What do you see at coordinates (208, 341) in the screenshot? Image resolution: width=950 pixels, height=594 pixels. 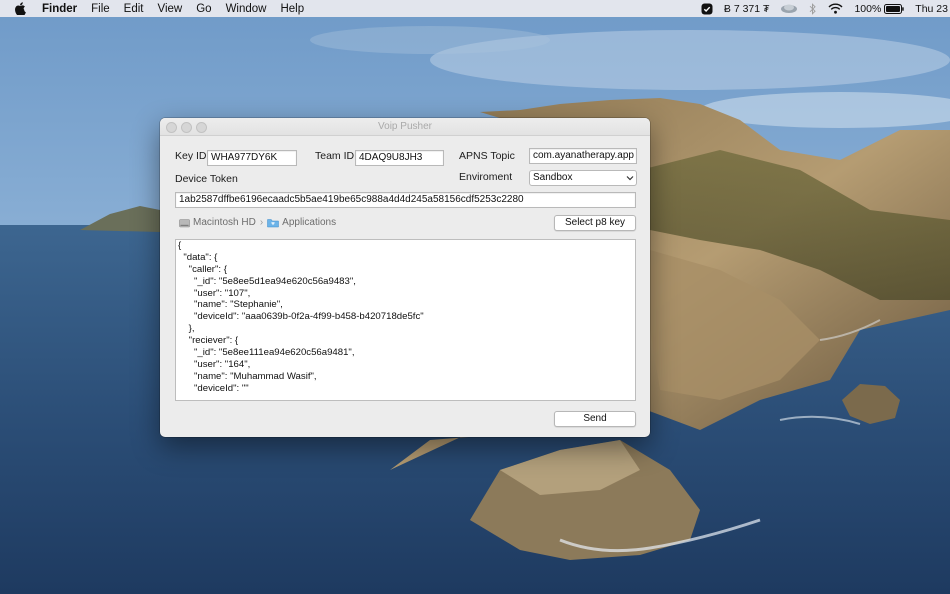 I see `payload-line: "reciever": {` at bounding box center [208, 341].